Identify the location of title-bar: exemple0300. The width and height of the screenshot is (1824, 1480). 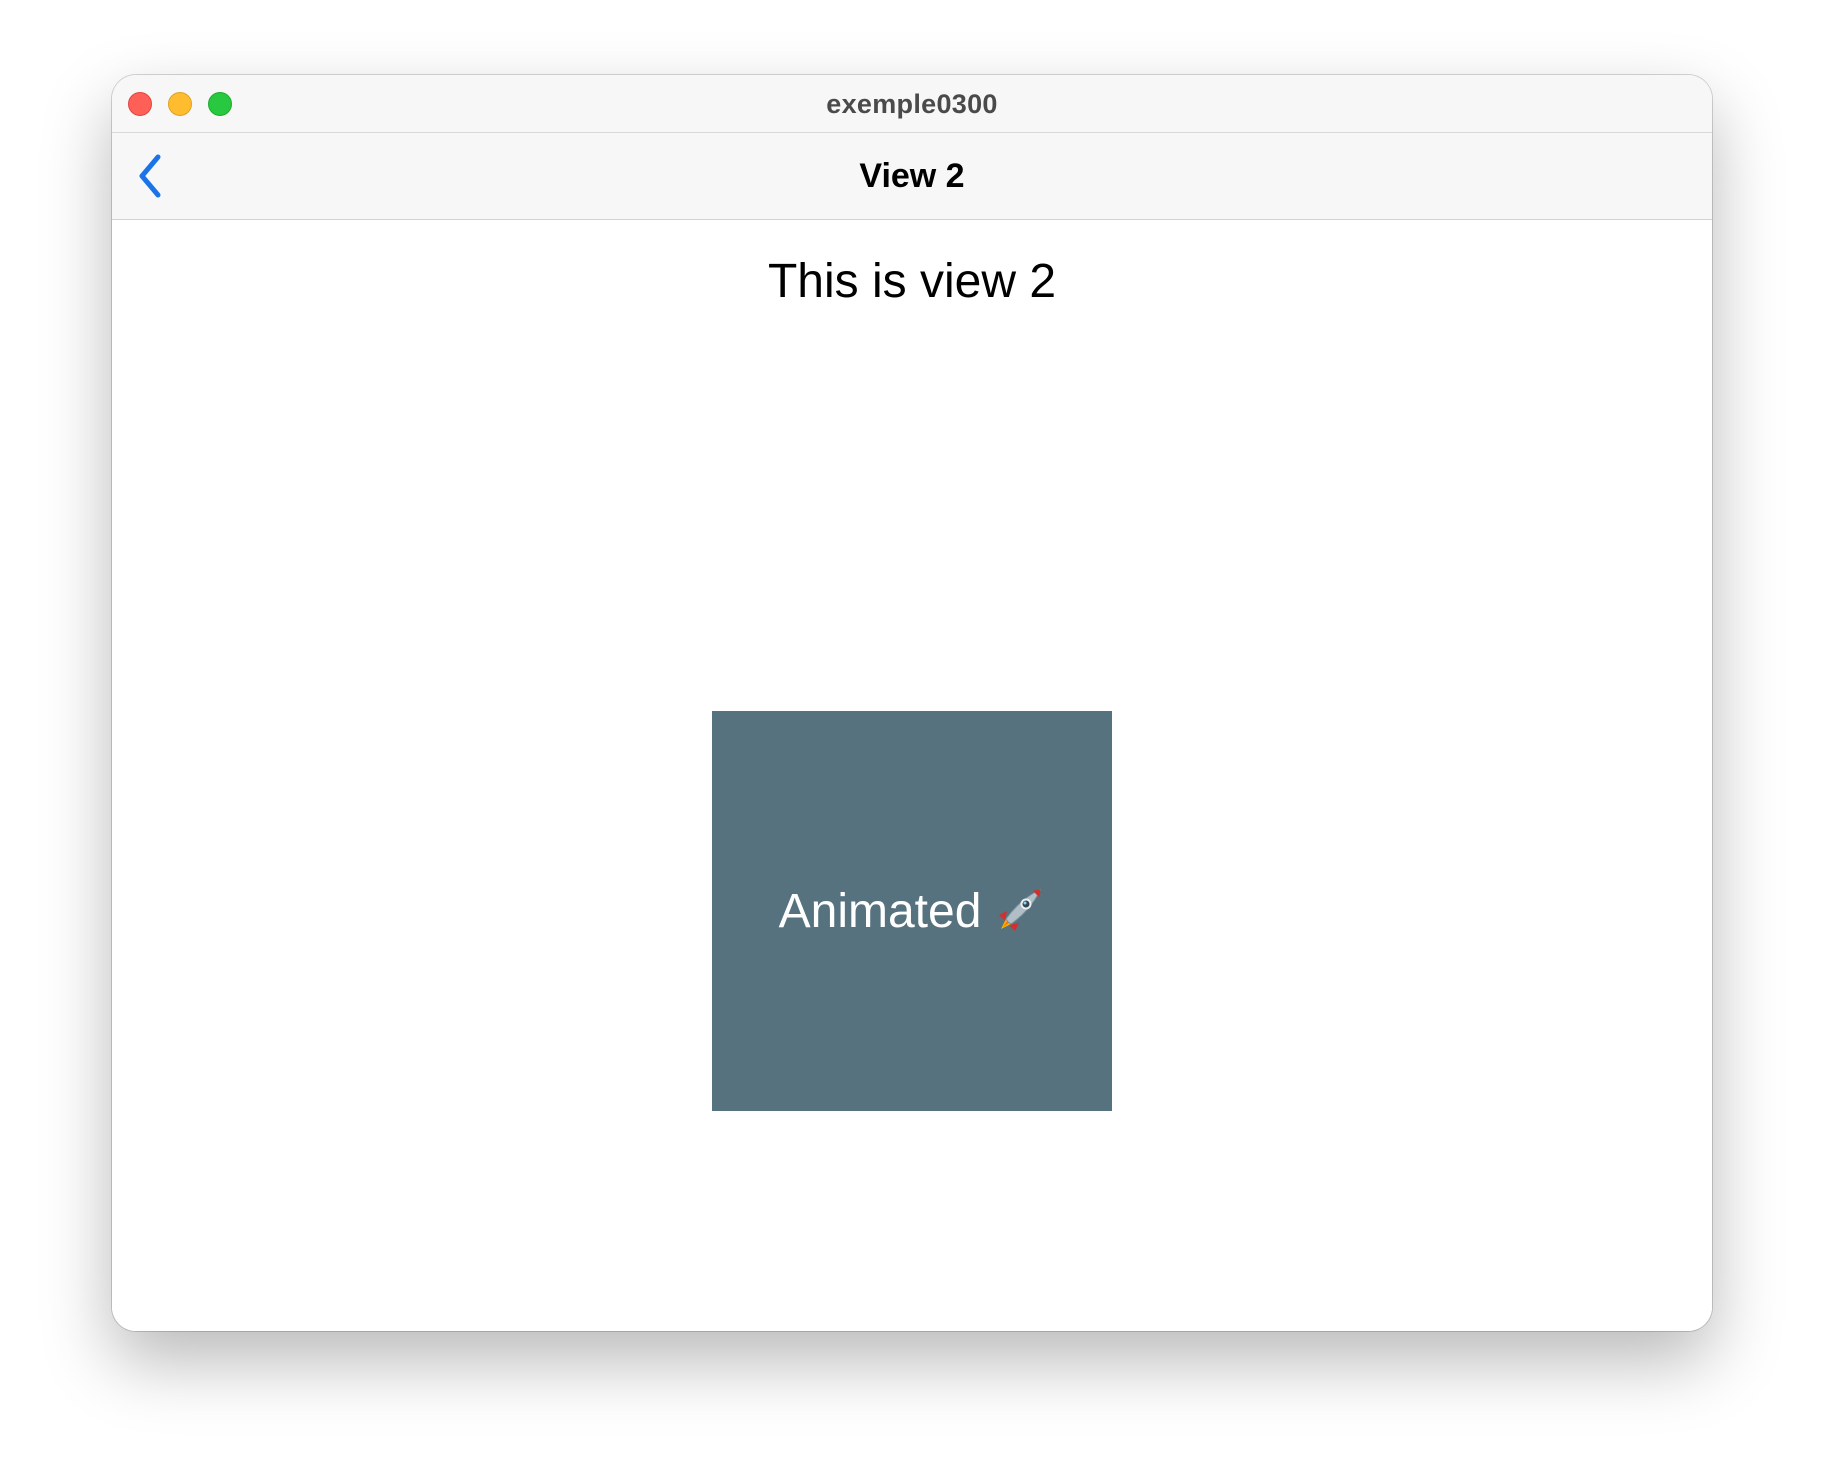
(912, 104).